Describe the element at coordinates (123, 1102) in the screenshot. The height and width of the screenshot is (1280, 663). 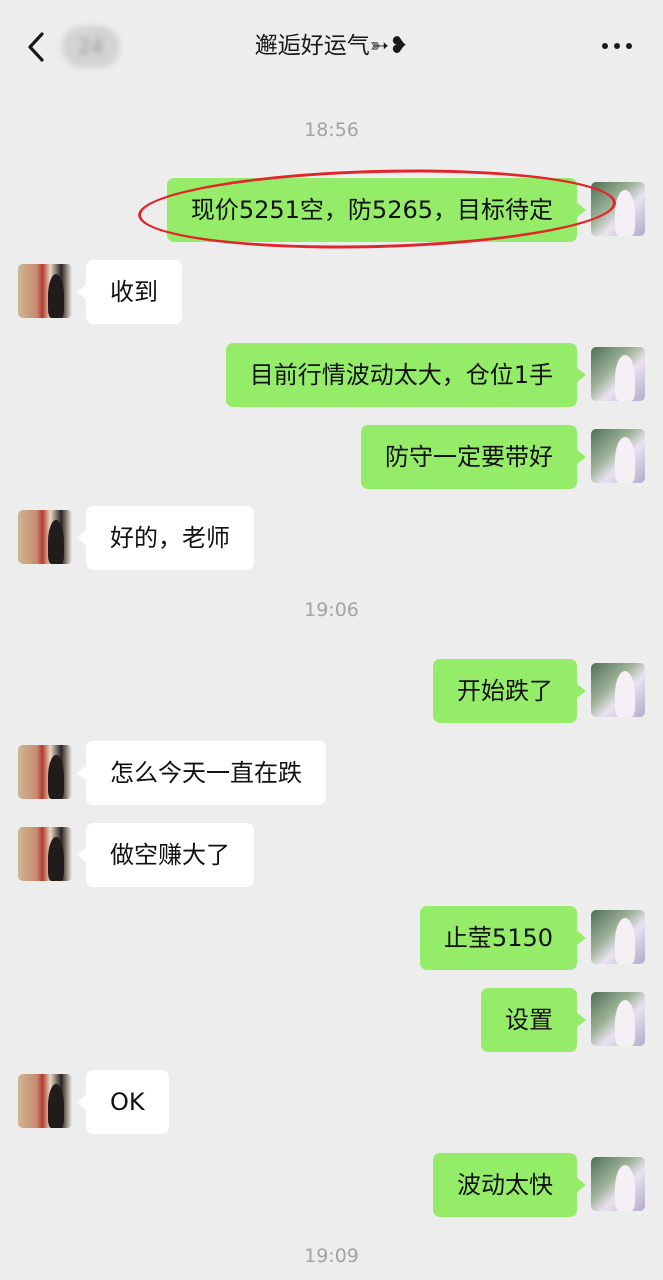
I see `message-bubble: OK` at that location.